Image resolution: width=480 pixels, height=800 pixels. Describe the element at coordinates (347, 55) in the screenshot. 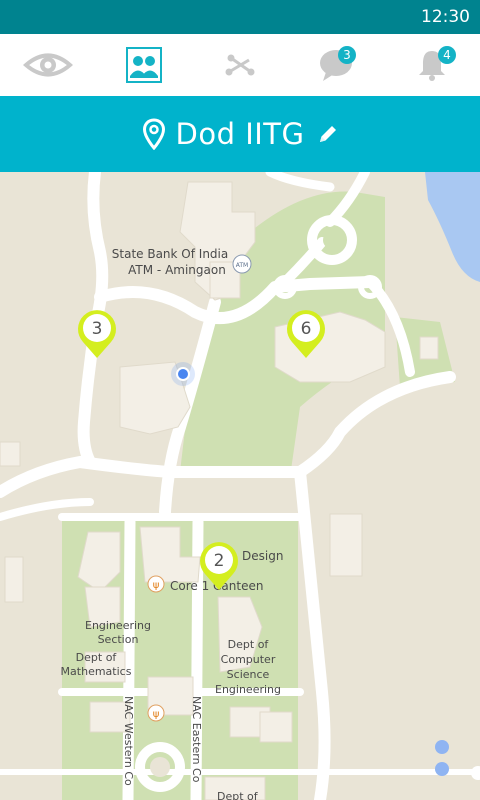

I see `chat-badge: 3` at that location.